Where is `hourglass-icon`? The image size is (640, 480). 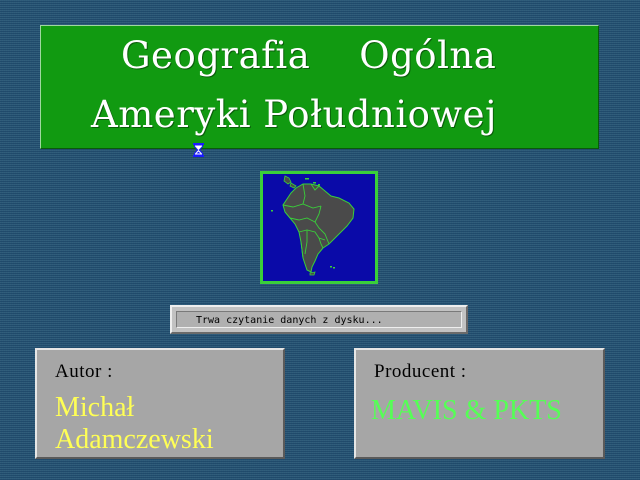
hourglass-icon is located at coordinates (198, 150).